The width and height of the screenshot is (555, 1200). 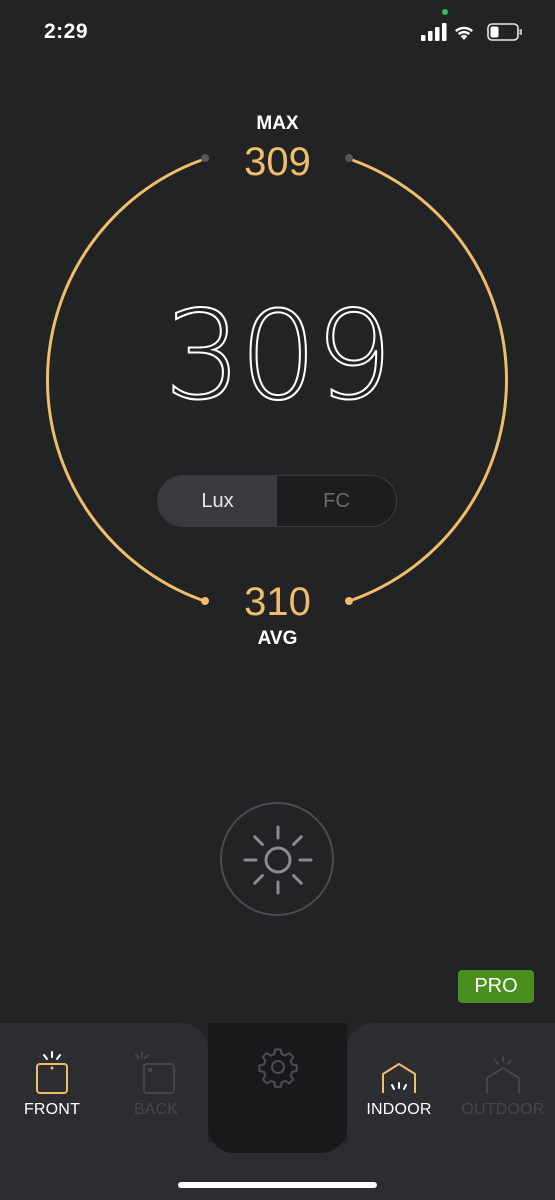 I want to click on pro-badge: PRO, so click(x=496, y=986).